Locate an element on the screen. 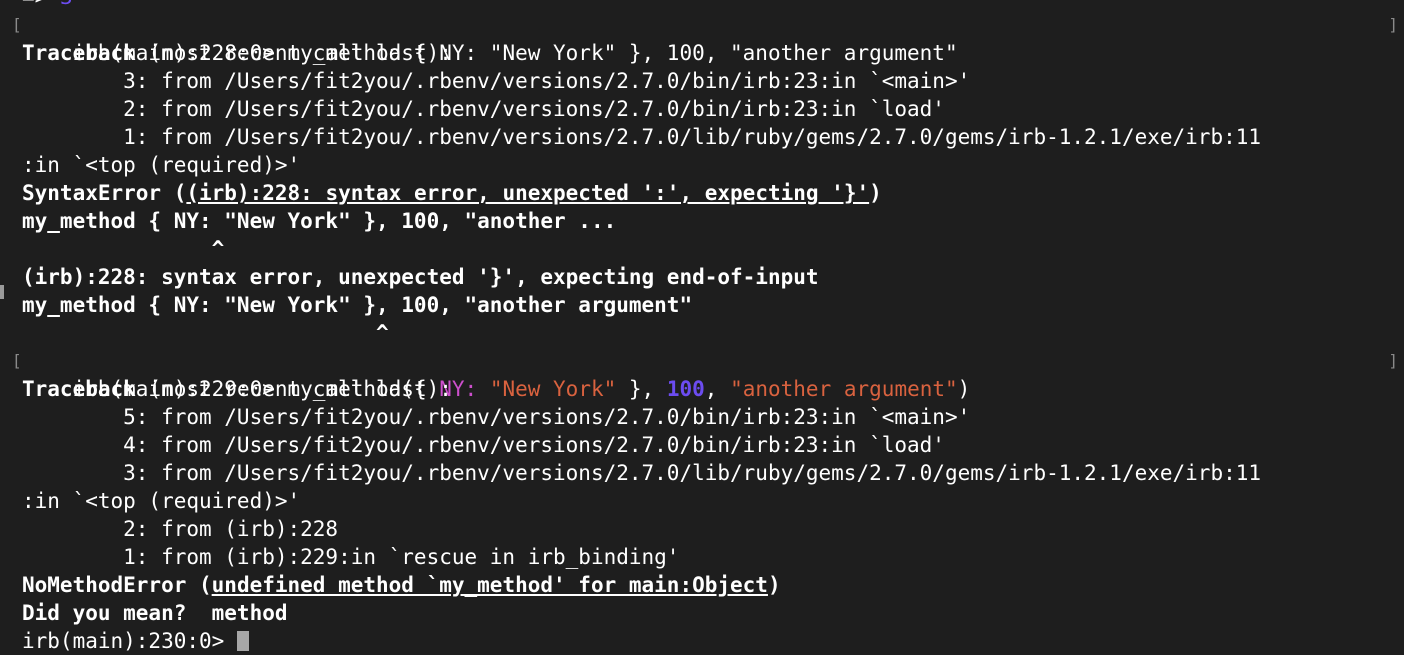 Image resolution: width=1404 pixels, height=655 pixels. scroll-mark is located at coordinates (2, 292).